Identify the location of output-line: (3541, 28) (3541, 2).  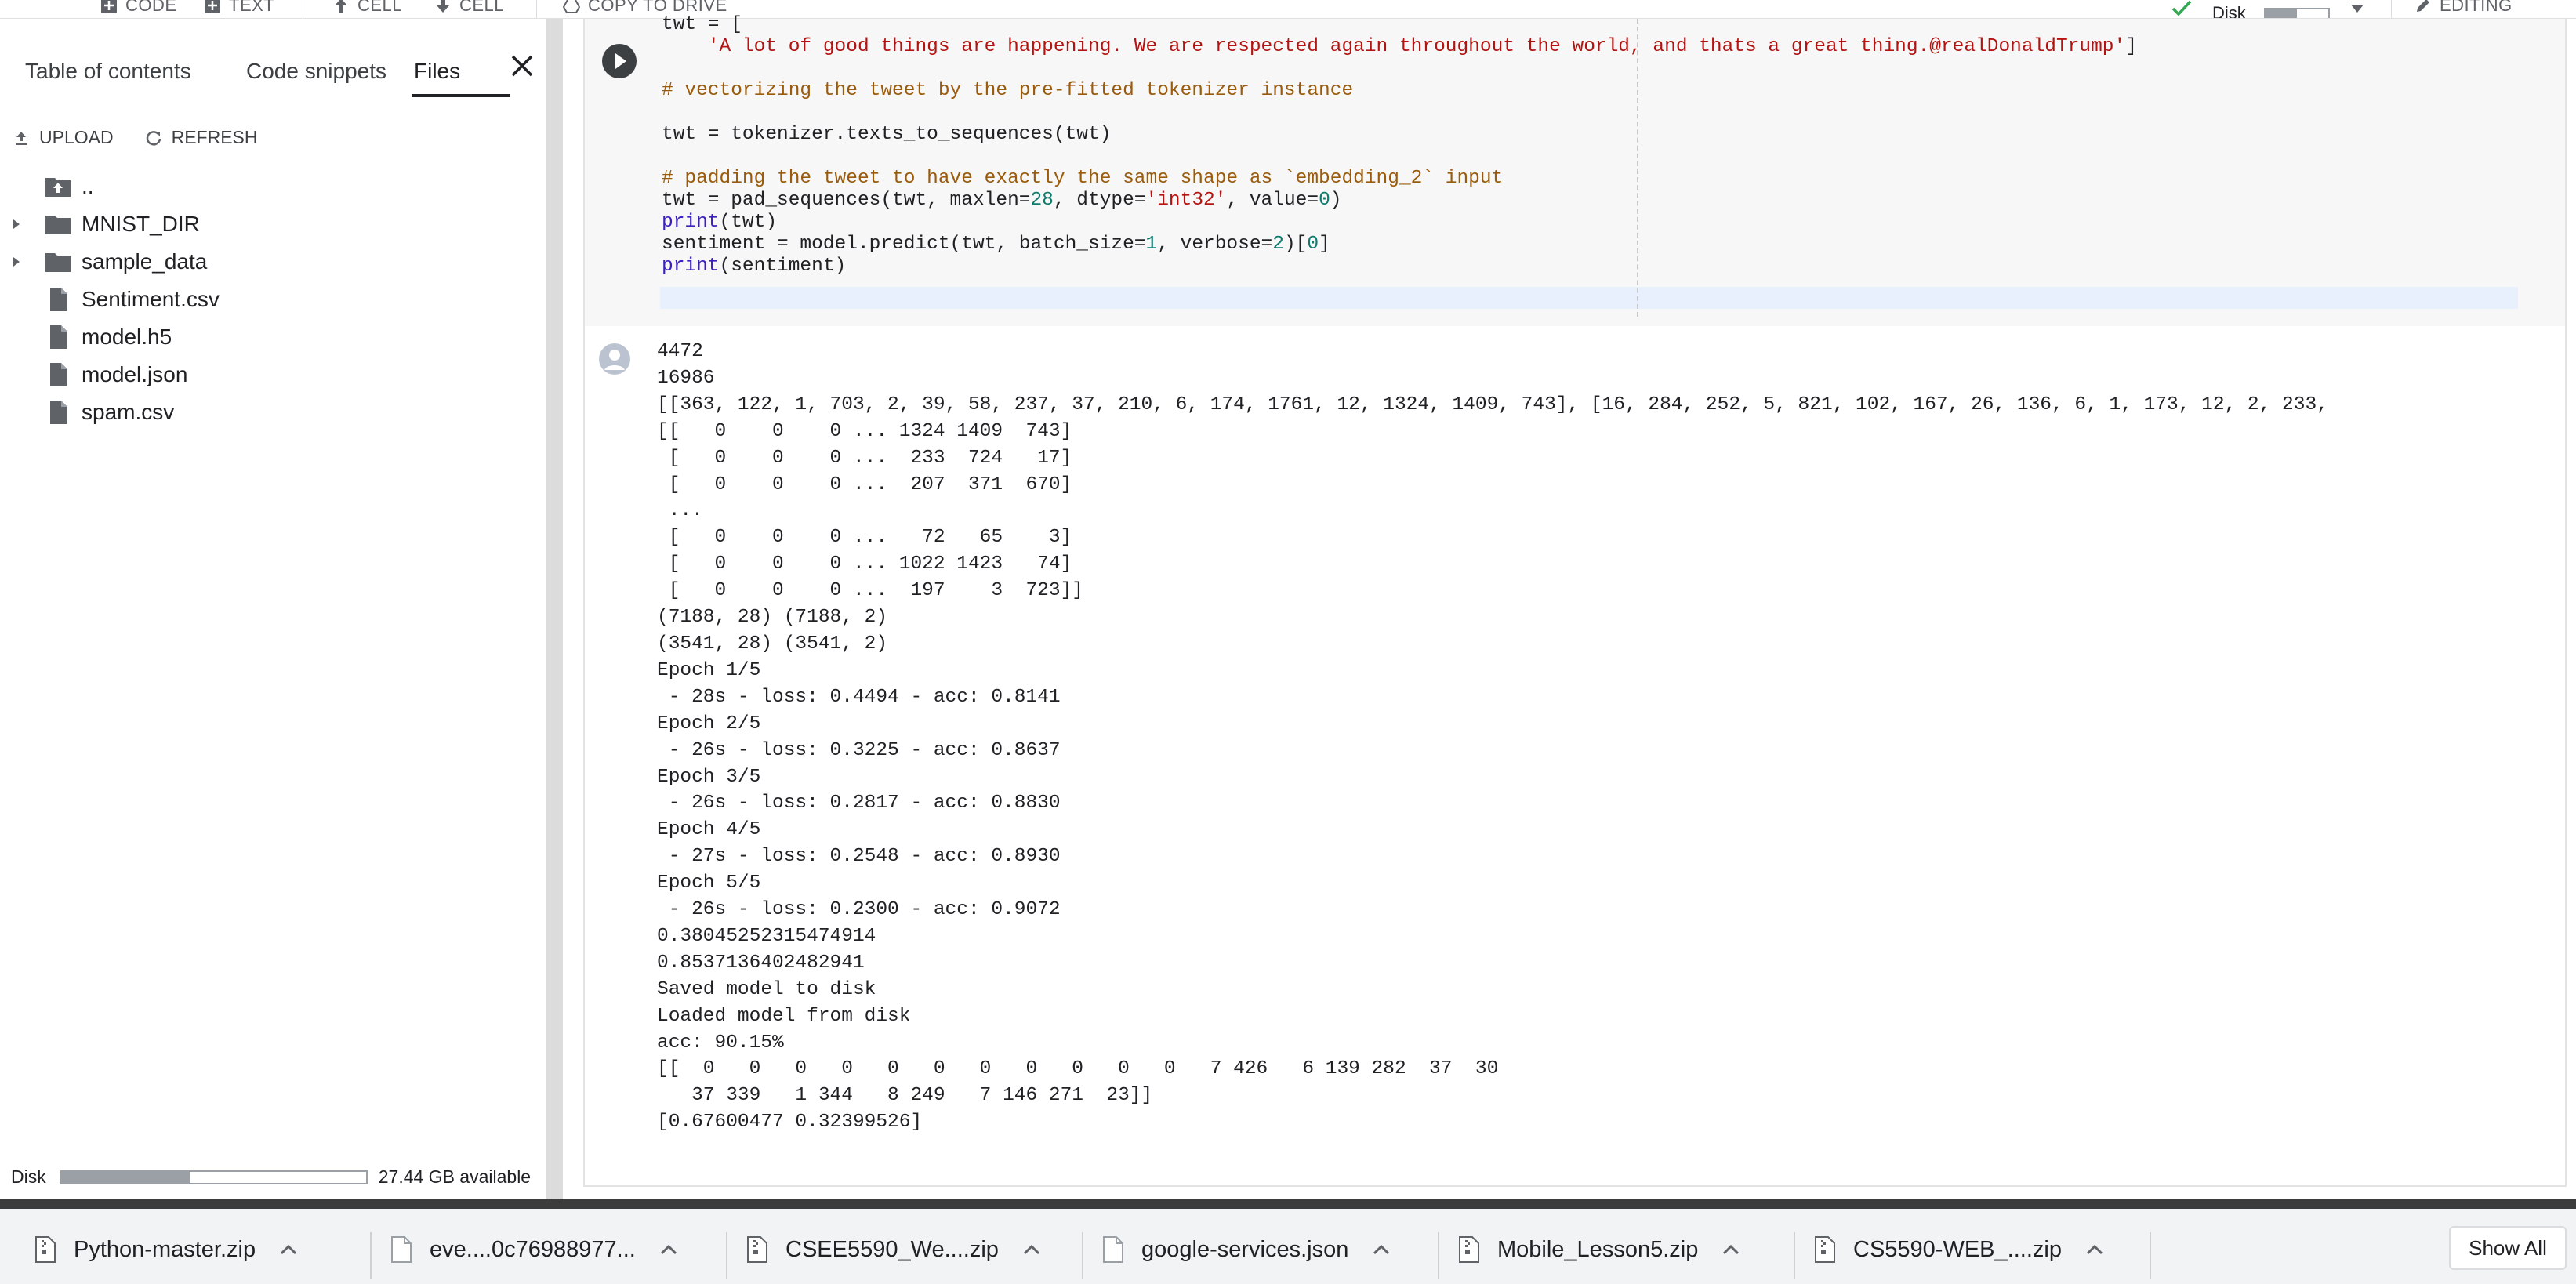
(773, 644).